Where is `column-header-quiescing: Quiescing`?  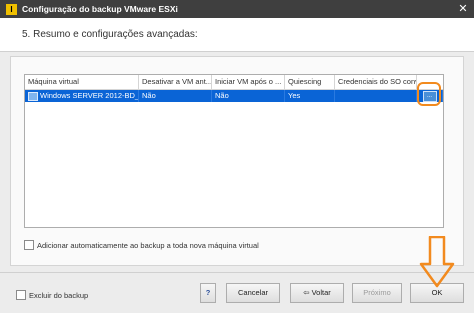 column-header-quiescing: Quiescing is located at coordinates (310, 82).